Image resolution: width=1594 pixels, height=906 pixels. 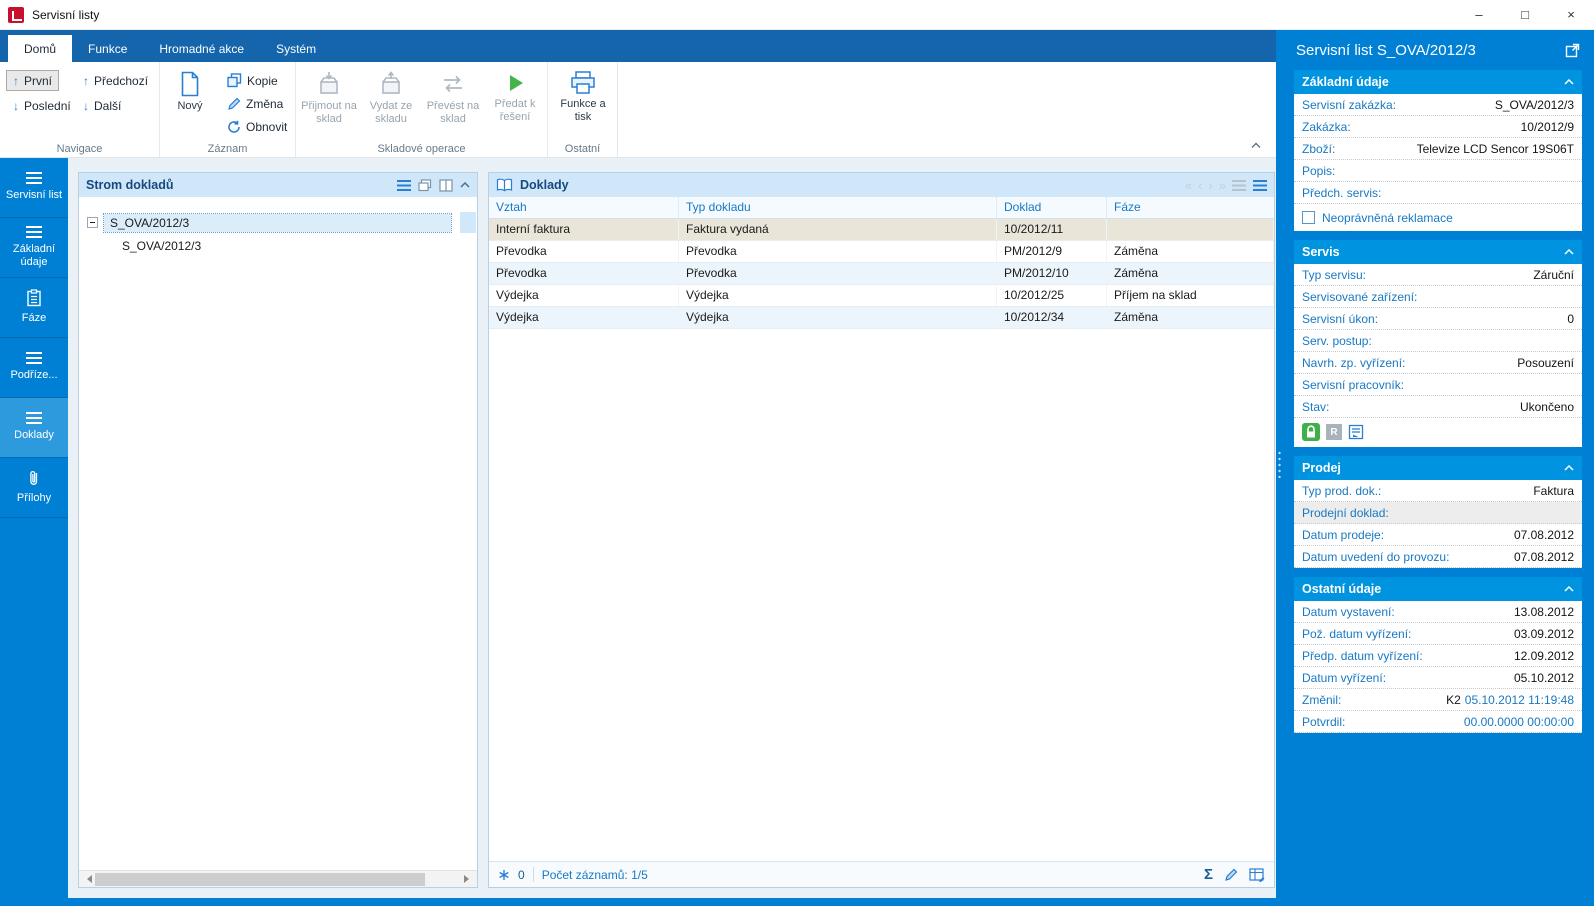 I want to click on last-button: ↓ Poslední, so click(x=42, y=105).